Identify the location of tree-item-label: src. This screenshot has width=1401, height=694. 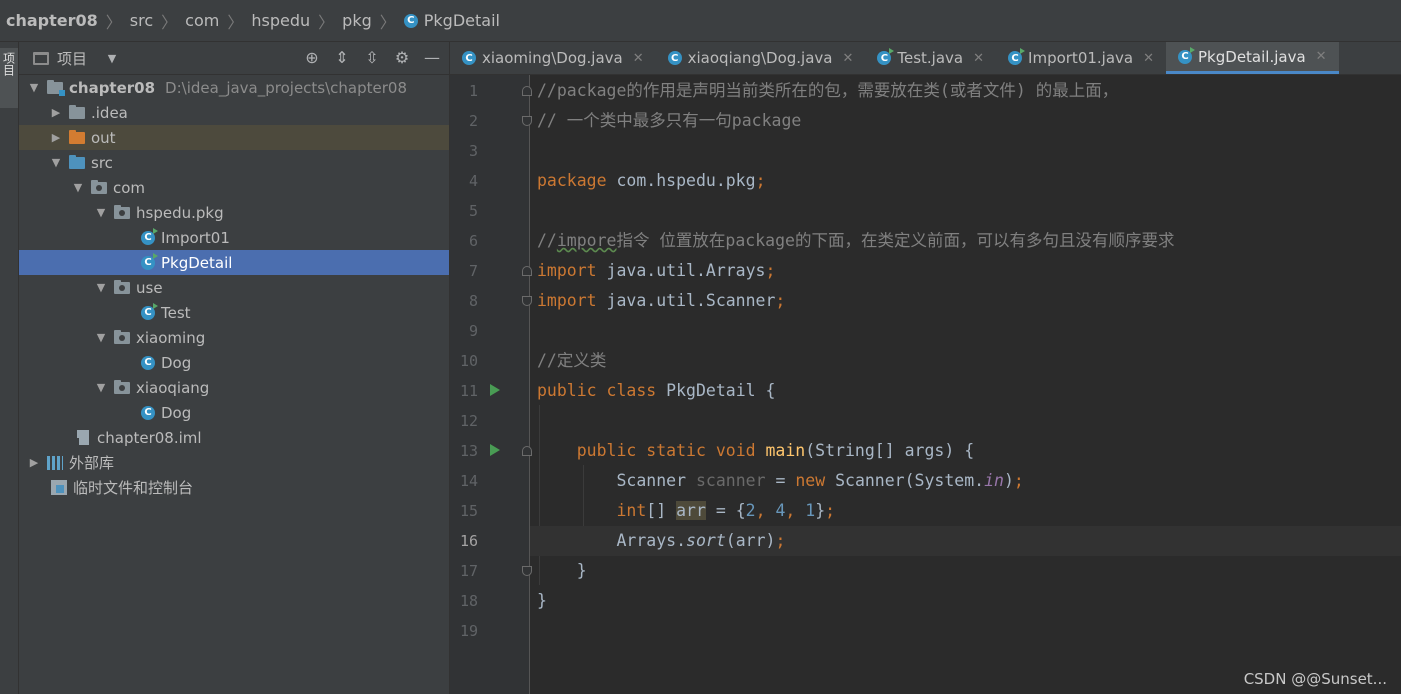
(102, 162).